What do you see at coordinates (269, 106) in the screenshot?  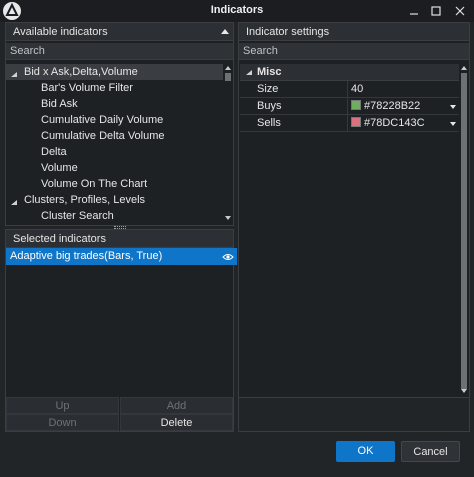 I see `property-name: Buys` at bounding box center [269, 106].